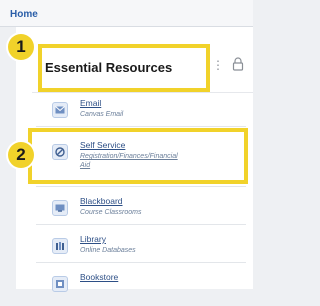  Describe the element at coordinates (21, 155) in the screenshot. I see `step-badge-2: 2` at that location.